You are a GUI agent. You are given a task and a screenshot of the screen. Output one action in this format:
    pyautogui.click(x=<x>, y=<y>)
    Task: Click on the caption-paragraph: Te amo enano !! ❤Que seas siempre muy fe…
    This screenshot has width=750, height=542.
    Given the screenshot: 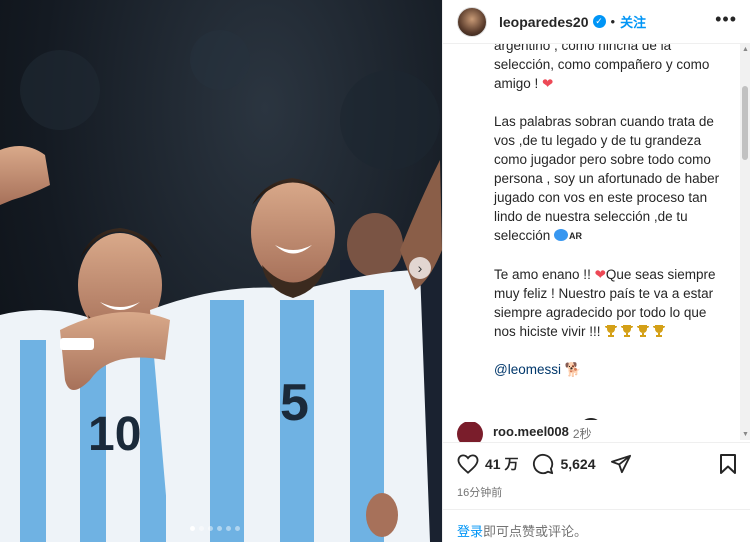 What is the action you would take?
    pyautogui.click(x=605, y=303)
    